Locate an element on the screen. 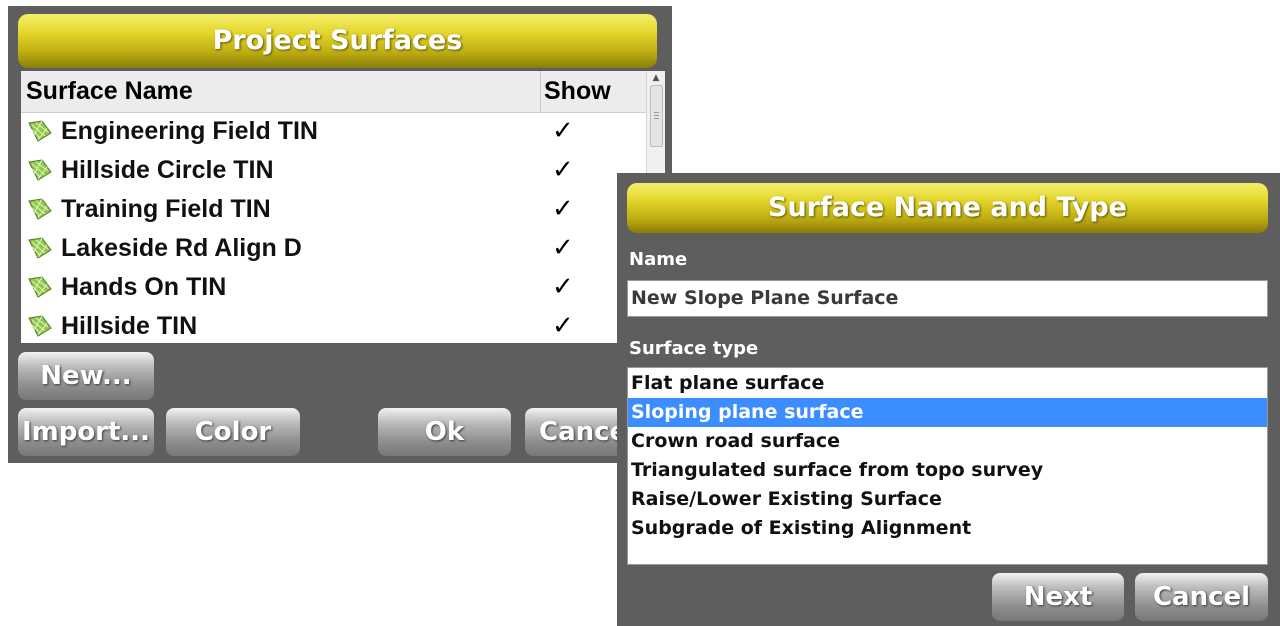 The image size is (1280, 626). surface-name: Lakeside Rd Align D is located at coordinates (181, 248).